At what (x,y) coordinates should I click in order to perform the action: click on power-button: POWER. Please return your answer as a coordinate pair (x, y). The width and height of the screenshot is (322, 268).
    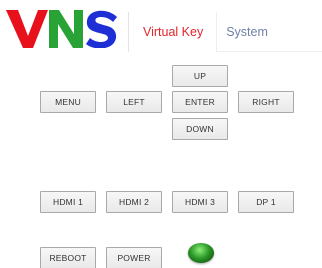
    Looking at the image, I should click on (134, 257).